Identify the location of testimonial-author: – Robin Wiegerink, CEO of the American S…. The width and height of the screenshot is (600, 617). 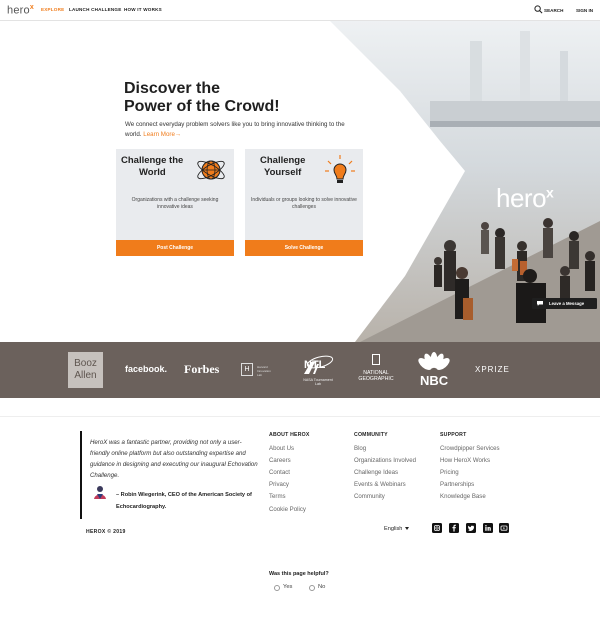
(184, 501).